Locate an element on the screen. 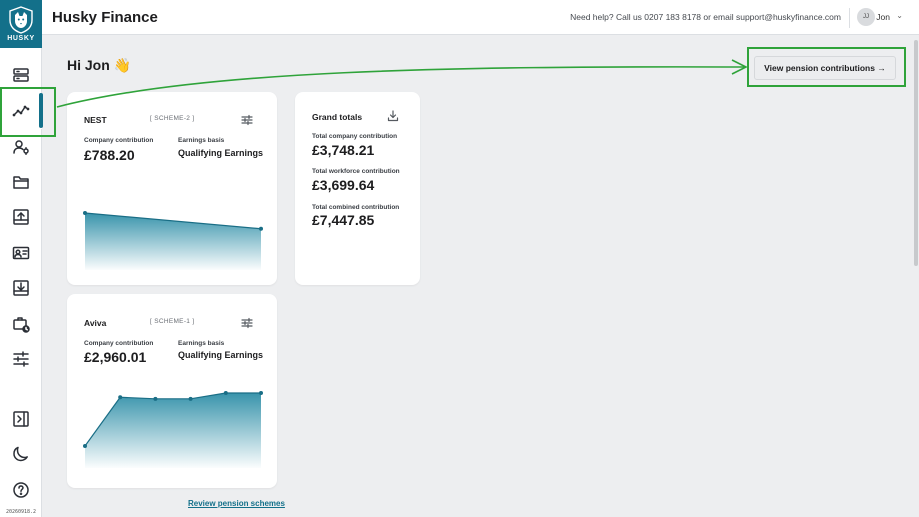 Image resolution: width=919 pixels, height=517 pixels. briefcase-clock-icon is located at coordinates (21, 325).